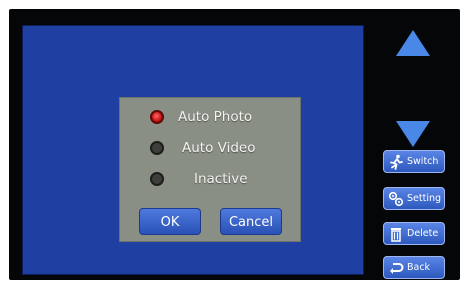 The height and width of the screenshot is (284, 471). What do you see at coordinates (170, 221) in the screenshot?
I see `ok-button: OK` at bounding box center [170, 221].